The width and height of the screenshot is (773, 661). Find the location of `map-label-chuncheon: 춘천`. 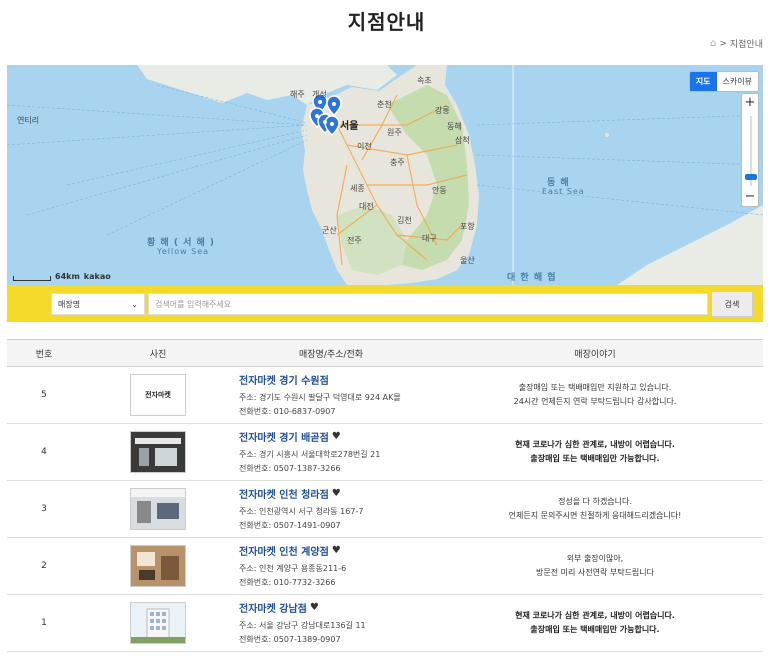

map-label-chuncheon: 춘천 is located at coordinates (384, 104).